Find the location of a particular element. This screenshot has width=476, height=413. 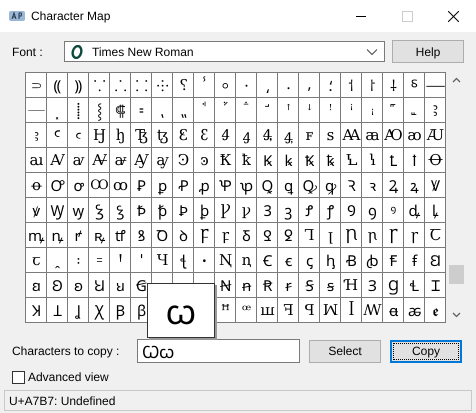

character-cell: ꝗ is located at coordinates (288, 185).